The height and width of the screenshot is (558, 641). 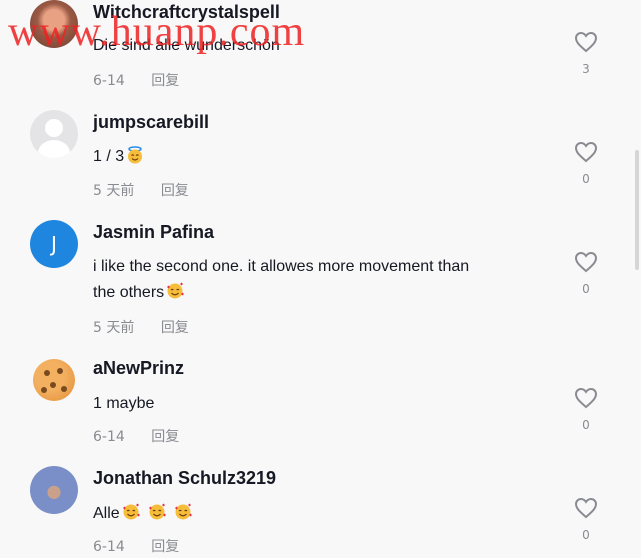 What do you see at coordinates (637, 210) in the screenshot?
I see `scrollbar` at bounding box center [637, 210].